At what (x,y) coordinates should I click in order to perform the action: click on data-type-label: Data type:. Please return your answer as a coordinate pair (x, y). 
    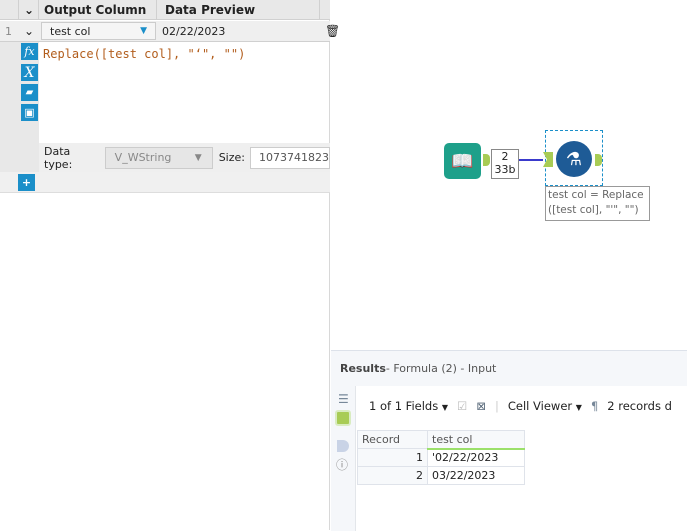
    Looking at the image, I should click on (58, 157).